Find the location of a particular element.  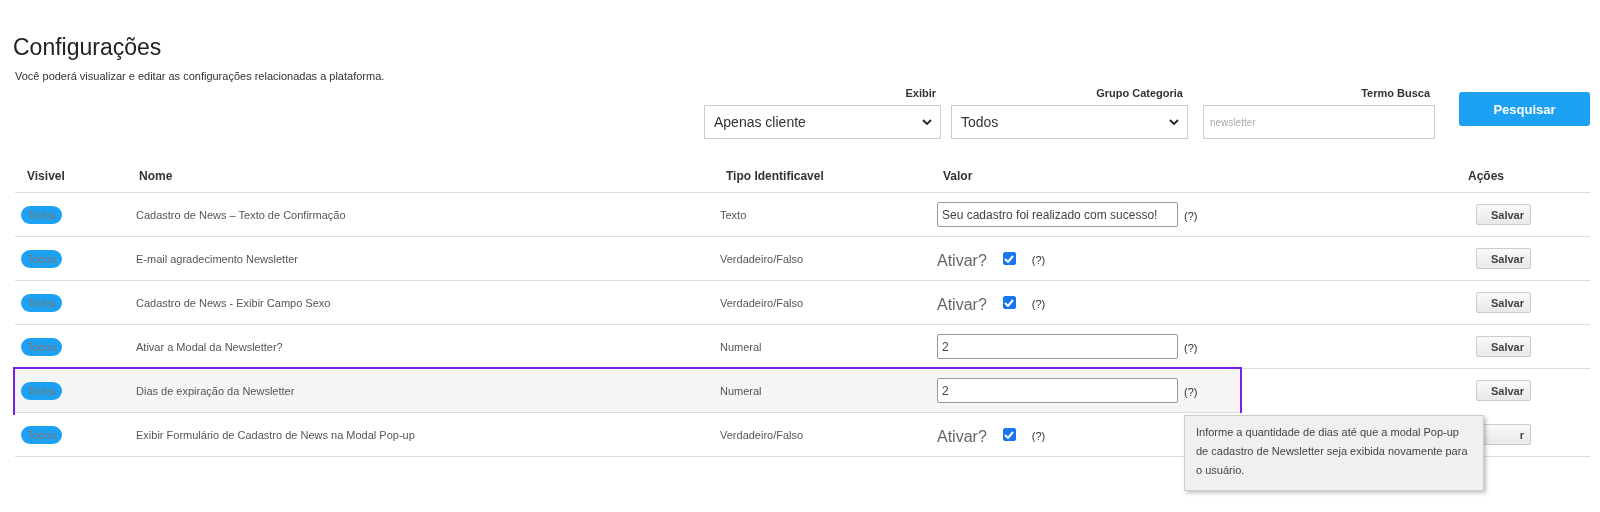

table-cell-text: Dias de expiração da Newsletter is located at coordinates (215, 390).